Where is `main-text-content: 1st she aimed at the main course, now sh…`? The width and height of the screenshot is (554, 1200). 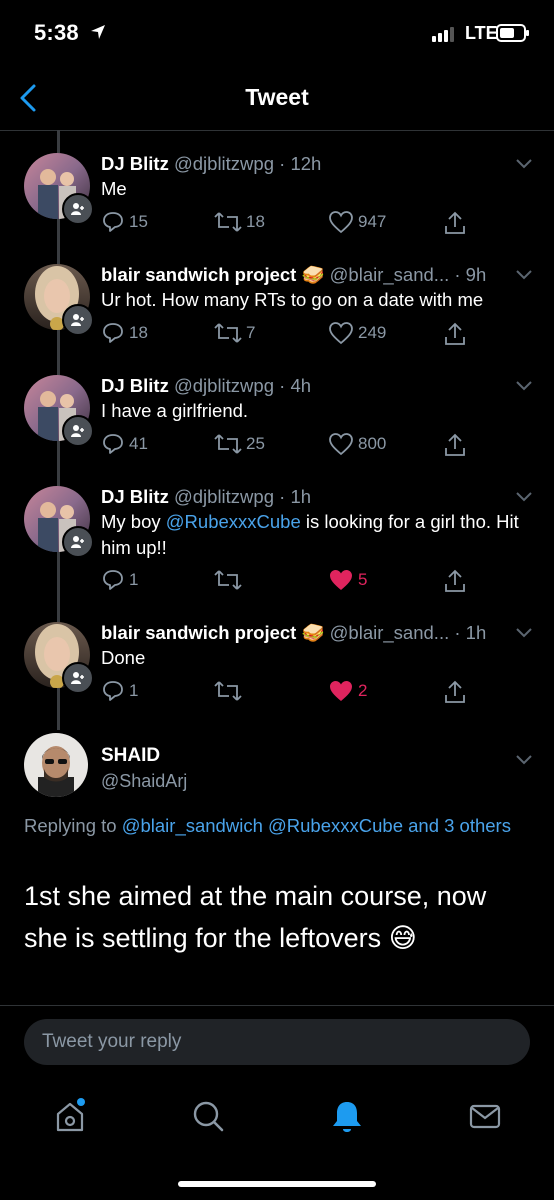 main-text-content: 1st she aimed at the main course, now sh… is located at coordinates (255, 917).